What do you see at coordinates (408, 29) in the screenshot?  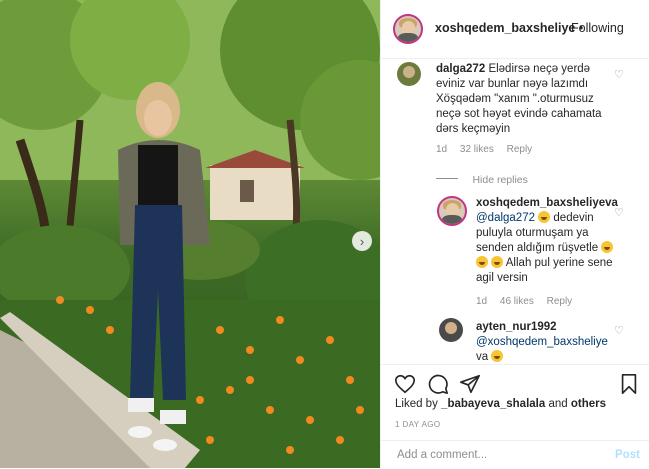 I see `author-avatar` at bounding box center [408, 29].